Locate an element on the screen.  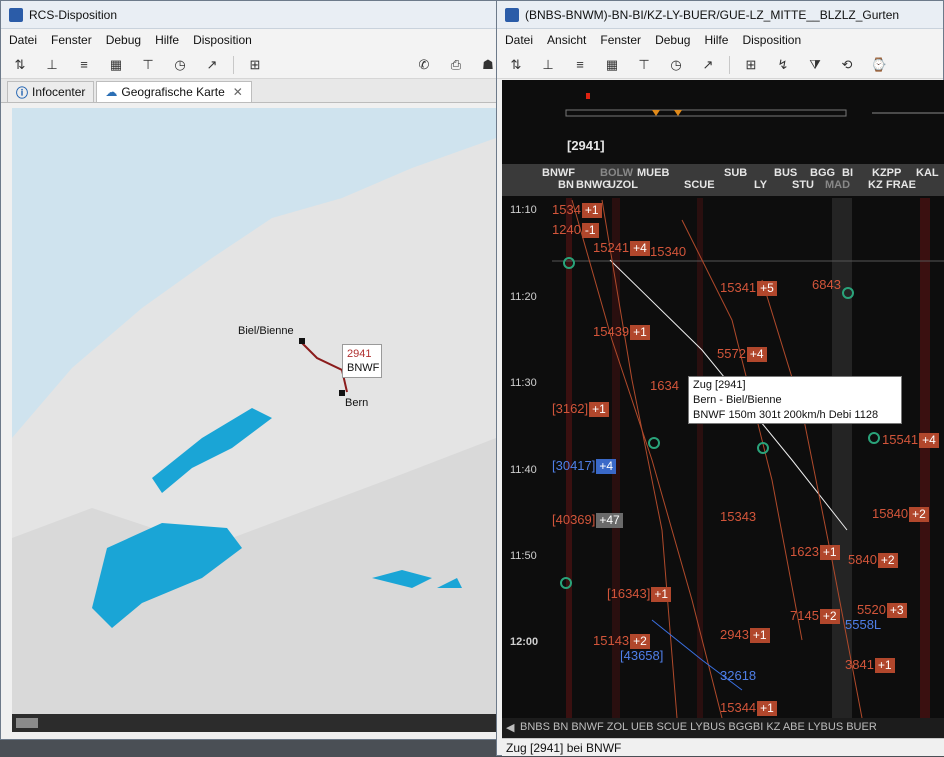
station-bnwf: BNWF is located at coordinates (558, 173).